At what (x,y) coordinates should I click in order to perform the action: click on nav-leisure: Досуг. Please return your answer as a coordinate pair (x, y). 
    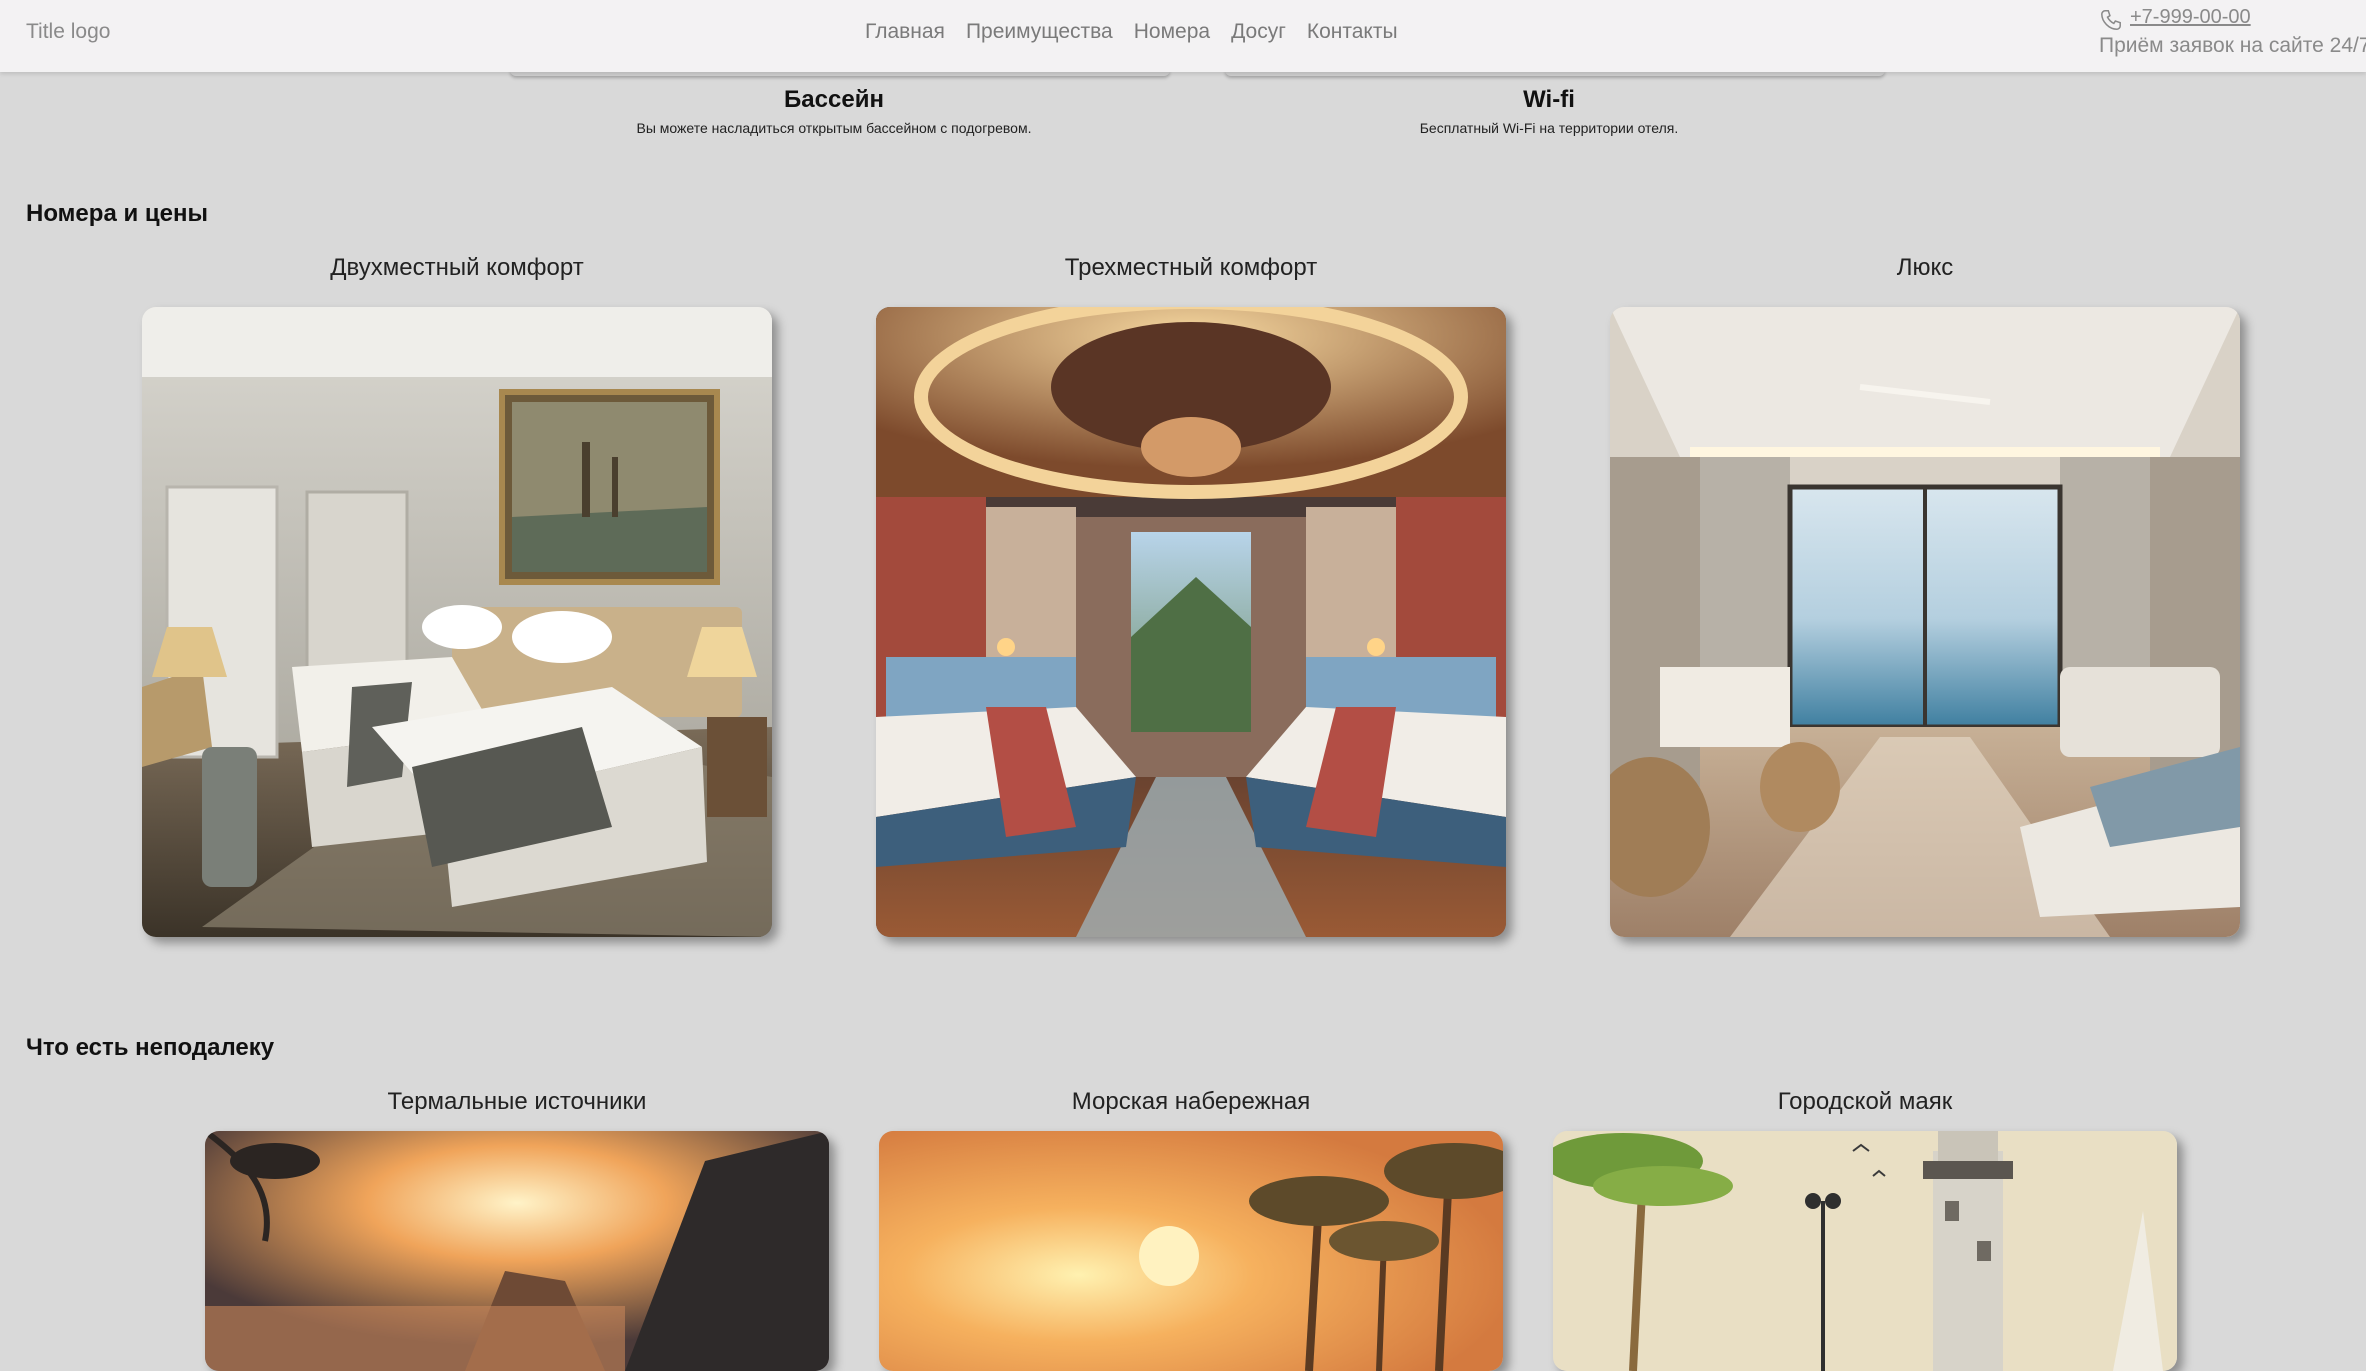
    Looking at the image, I should click on (1258, 32).